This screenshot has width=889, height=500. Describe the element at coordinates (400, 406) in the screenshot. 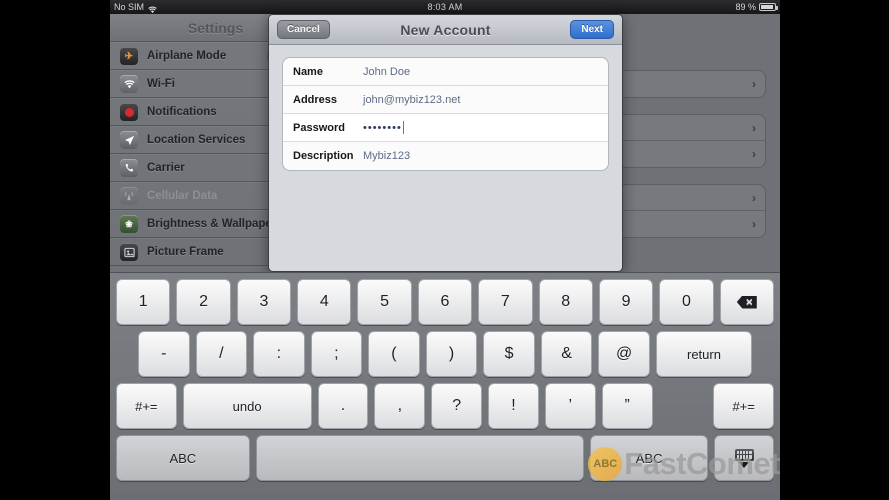

I see `key-comma: ,` at that location.